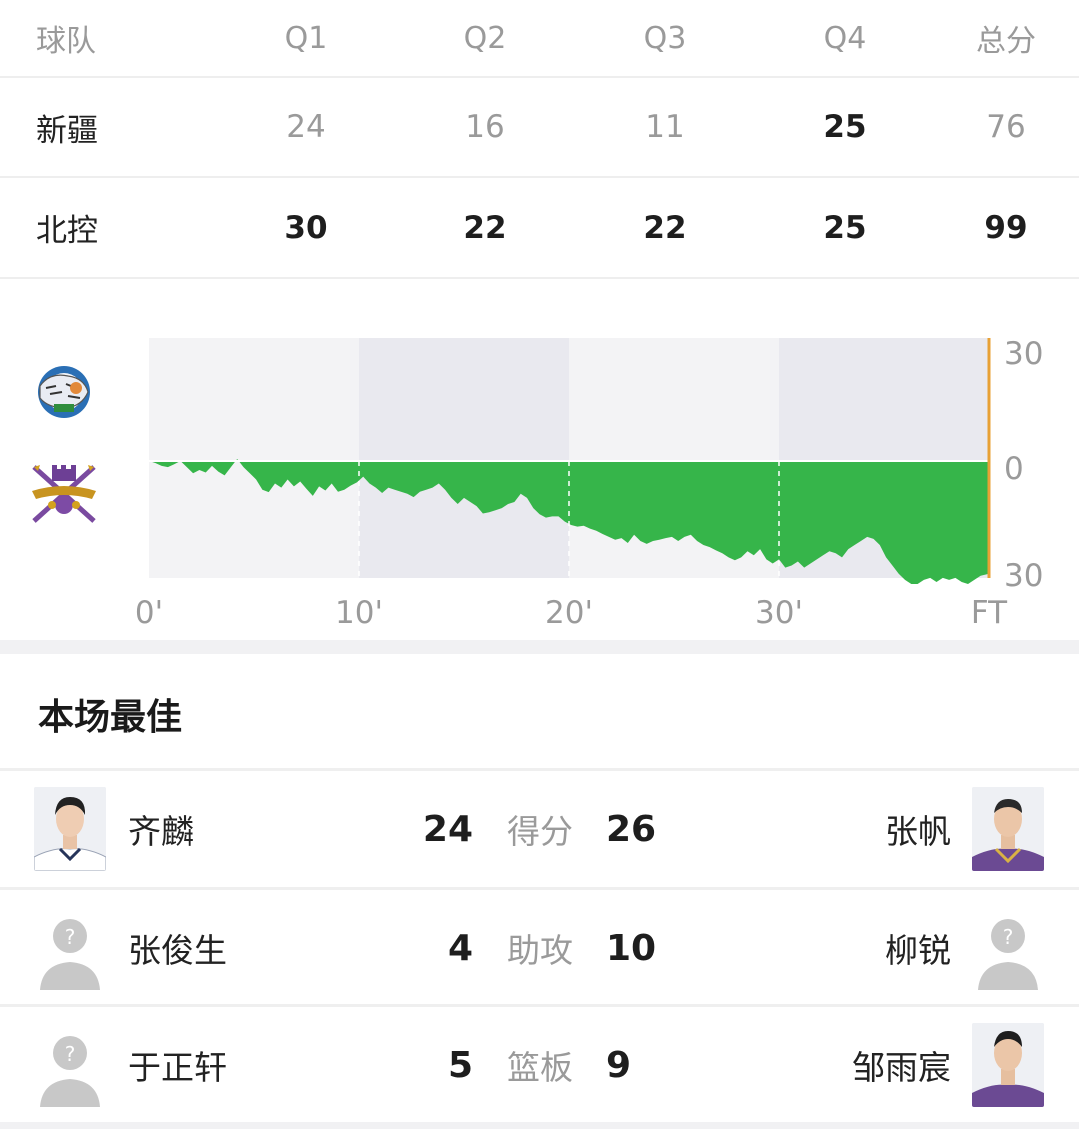 Image resolution: width=1079 pixels, height=1129 pixels. Describe the element at coordinates (665, 227) in the screenshot. I see `score-q3: 22` at that location.